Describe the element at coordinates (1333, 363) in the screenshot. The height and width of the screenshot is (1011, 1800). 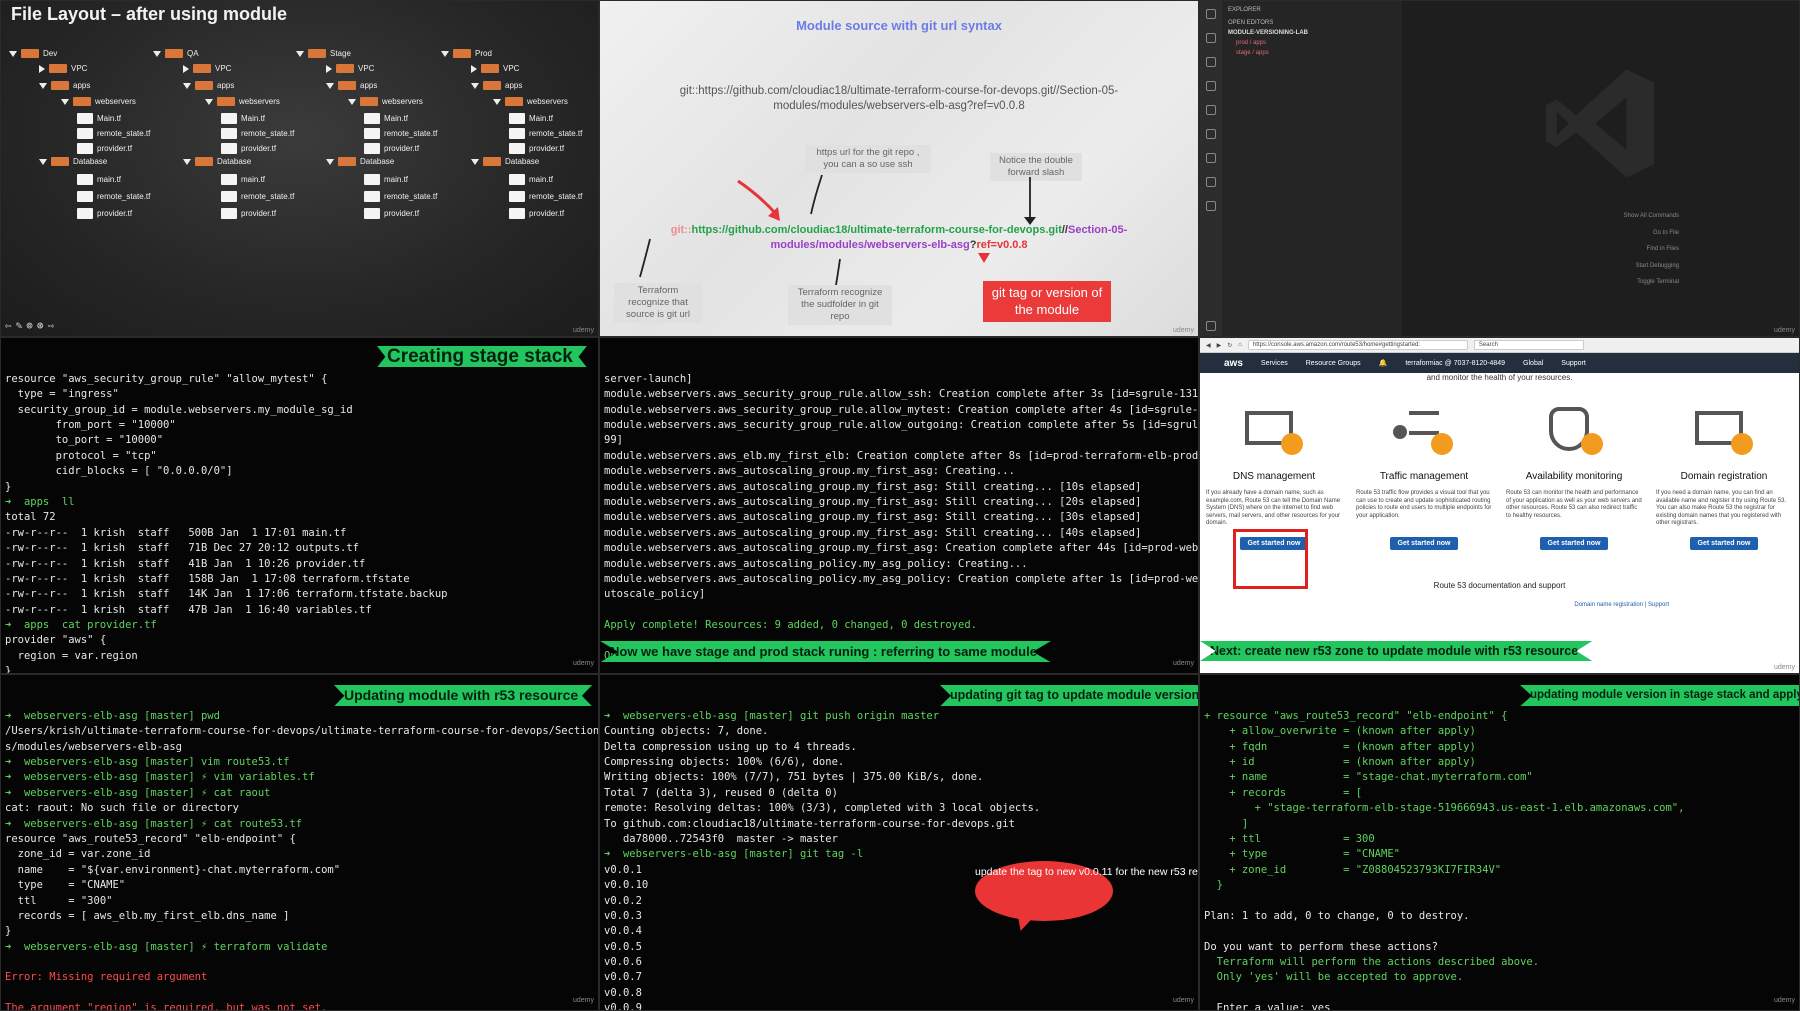
I see `nav-resource-groups: Resource Groups` at that location.